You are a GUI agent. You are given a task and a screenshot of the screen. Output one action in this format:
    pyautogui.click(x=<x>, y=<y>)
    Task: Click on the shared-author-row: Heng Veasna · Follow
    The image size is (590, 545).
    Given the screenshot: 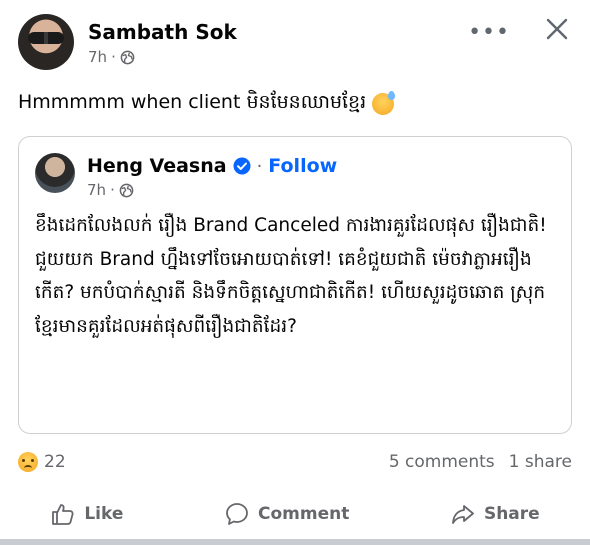 What is the action you would take?
    pyautogui.click(x=212, y=166)
    